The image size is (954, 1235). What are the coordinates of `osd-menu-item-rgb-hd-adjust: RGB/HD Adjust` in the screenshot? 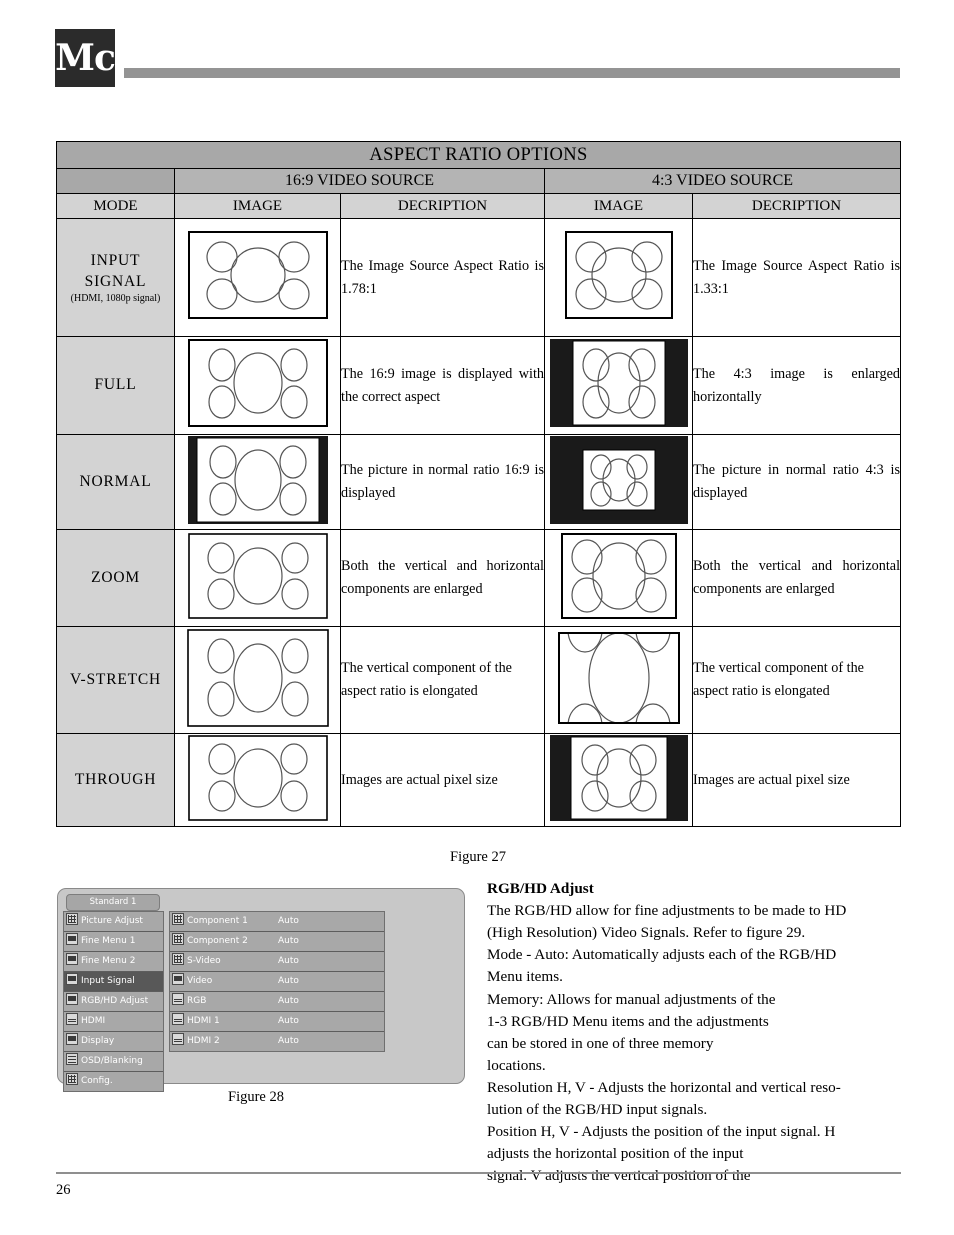 It's located at (113, 1002).